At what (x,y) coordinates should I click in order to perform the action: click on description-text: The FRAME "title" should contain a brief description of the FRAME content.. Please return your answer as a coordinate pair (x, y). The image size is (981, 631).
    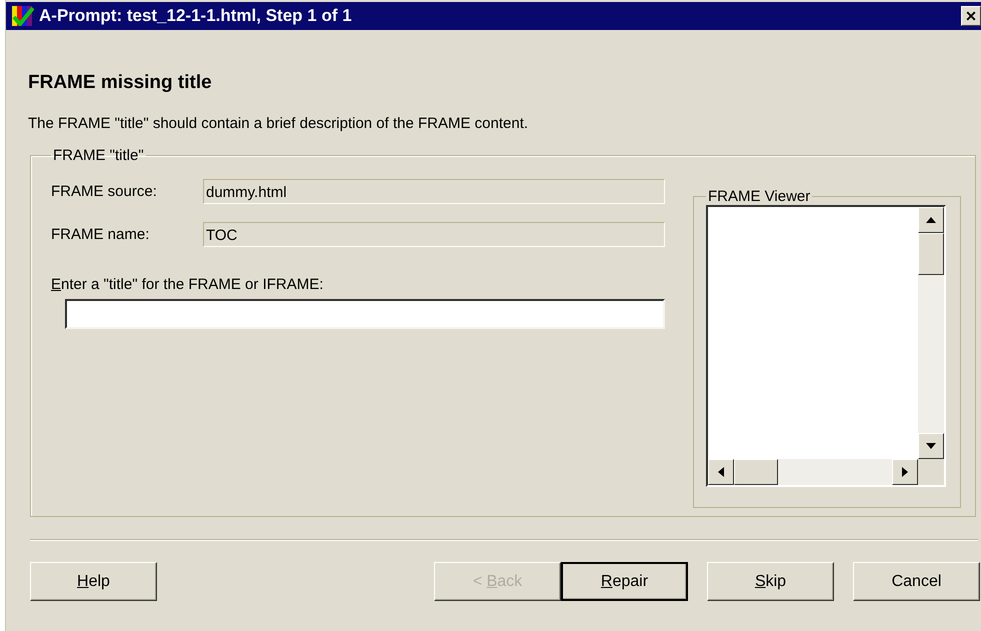
    Looking at the image, I should click on (279, 123).